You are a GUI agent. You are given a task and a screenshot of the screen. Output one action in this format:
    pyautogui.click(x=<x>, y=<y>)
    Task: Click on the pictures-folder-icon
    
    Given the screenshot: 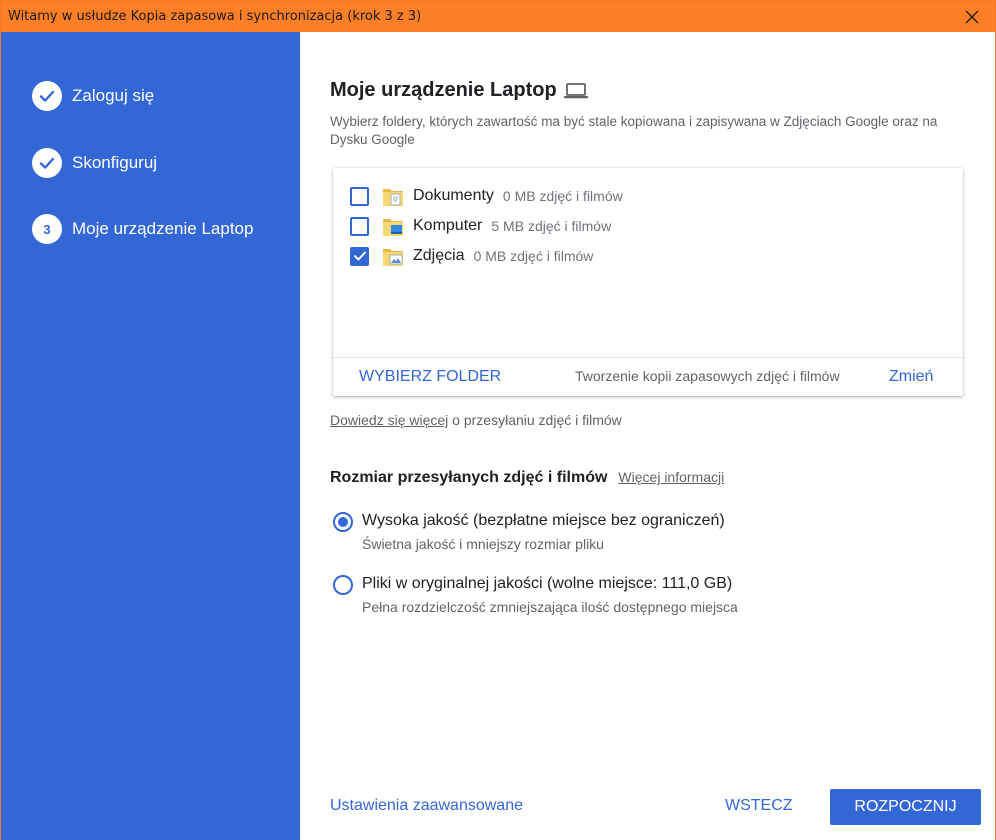 What is the action you would take?
    pyautogui.click(x=393, y=257)
    